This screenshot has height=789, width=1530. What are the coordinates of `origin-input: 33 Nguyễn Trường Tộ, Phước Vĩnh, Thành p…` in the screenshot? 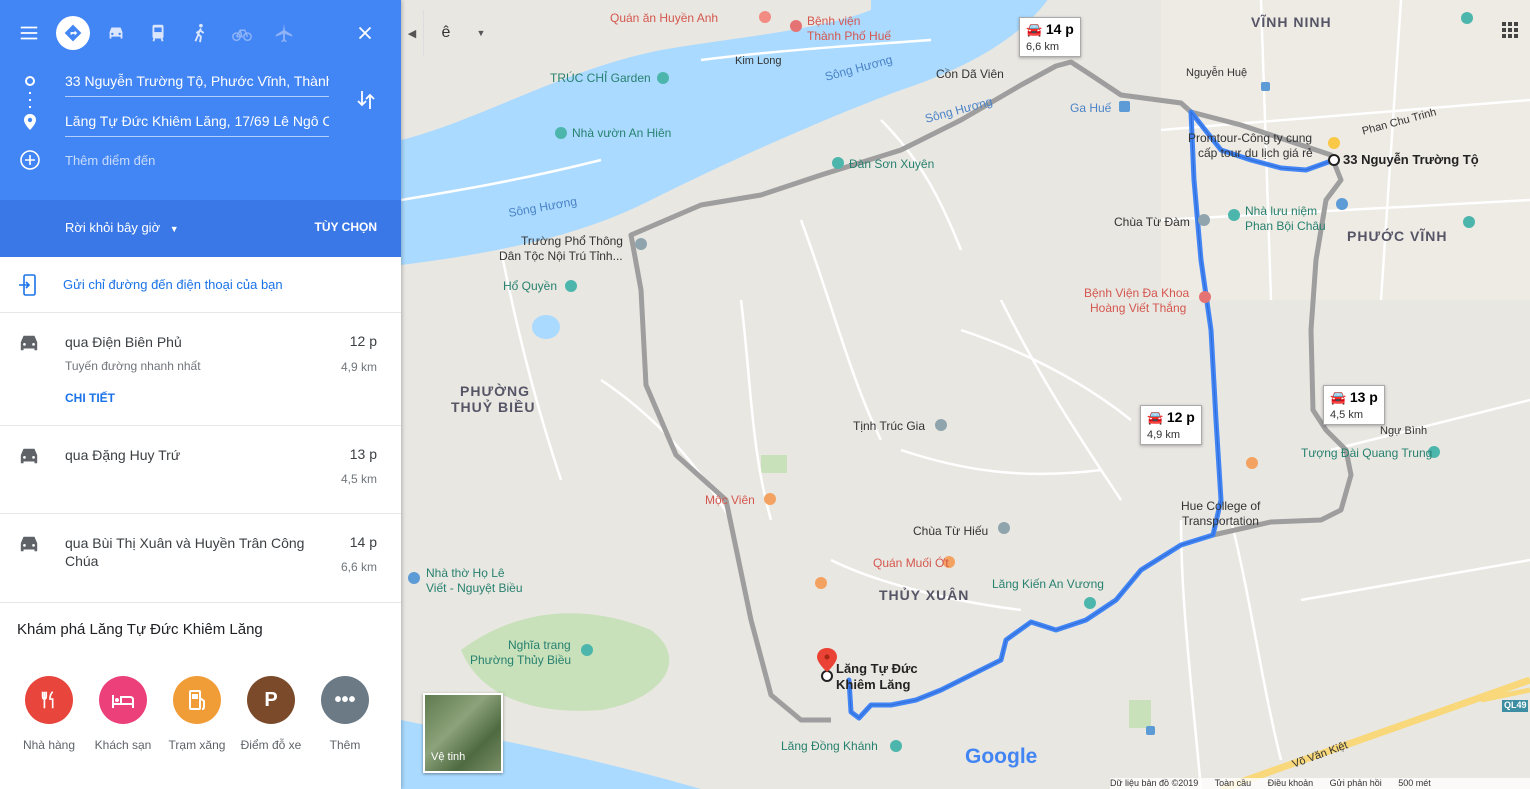 It's located at (197, 83).